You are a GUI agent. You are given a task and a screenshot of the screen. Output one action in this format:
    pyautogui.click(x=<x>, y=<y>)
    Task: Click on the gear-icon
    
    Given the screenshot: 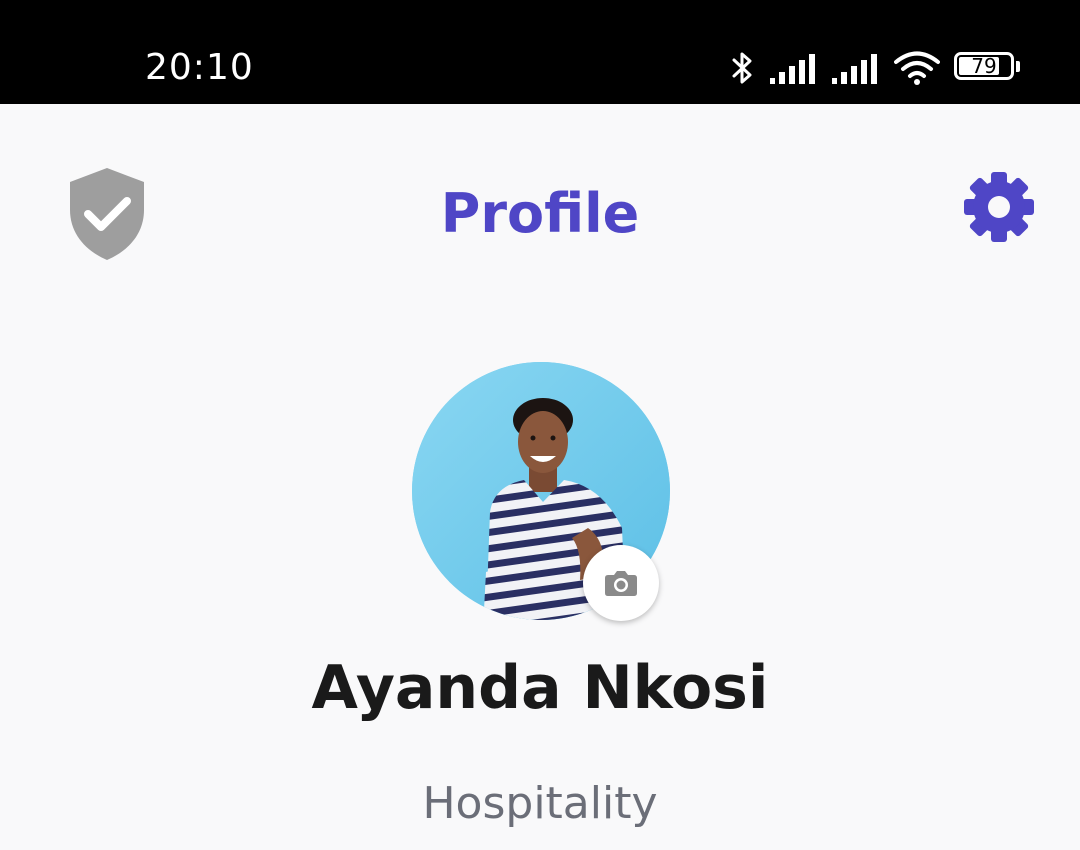 What is the action you would take?
    pyautogui.click(x=999, y=207)
    